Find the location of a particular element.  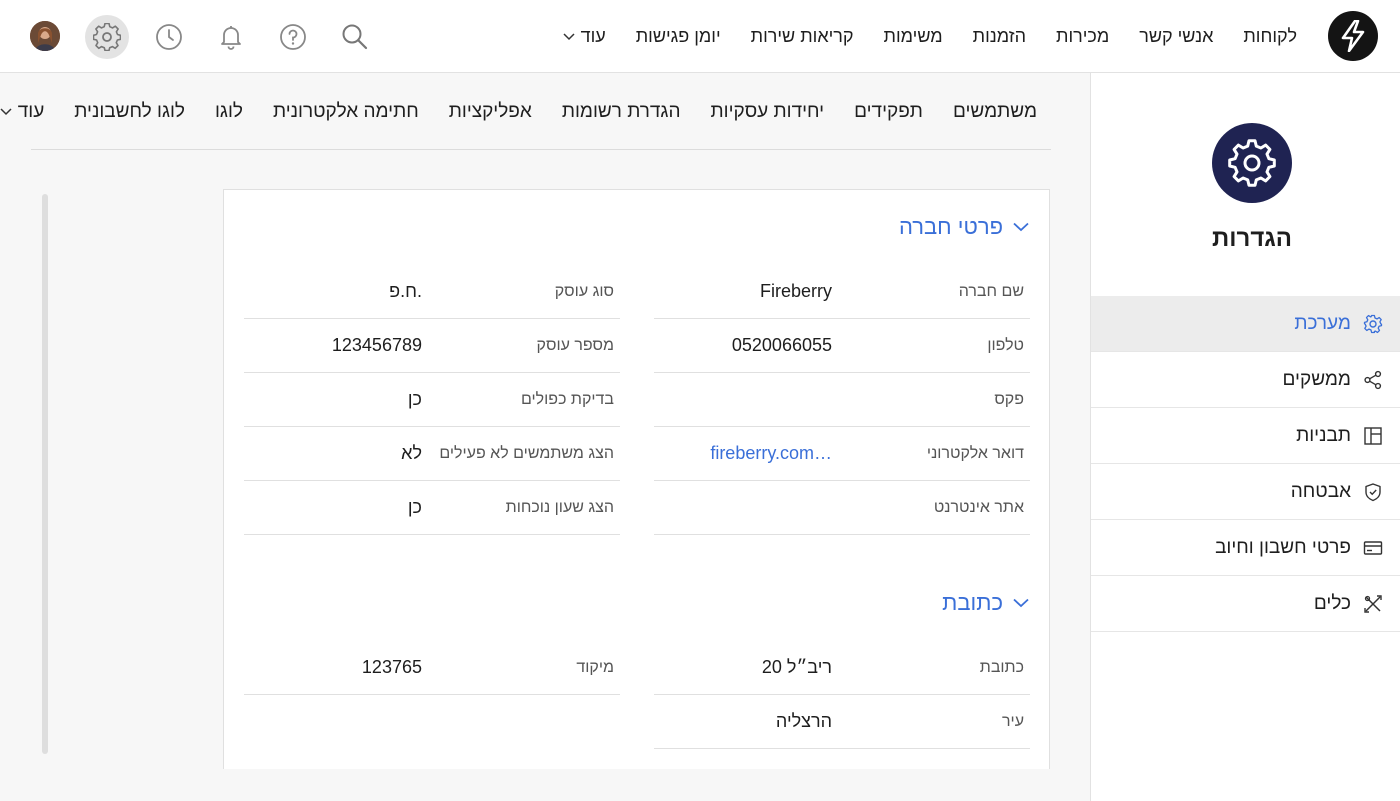

nav-more-button: עוד is located at coordinates (584, 36).